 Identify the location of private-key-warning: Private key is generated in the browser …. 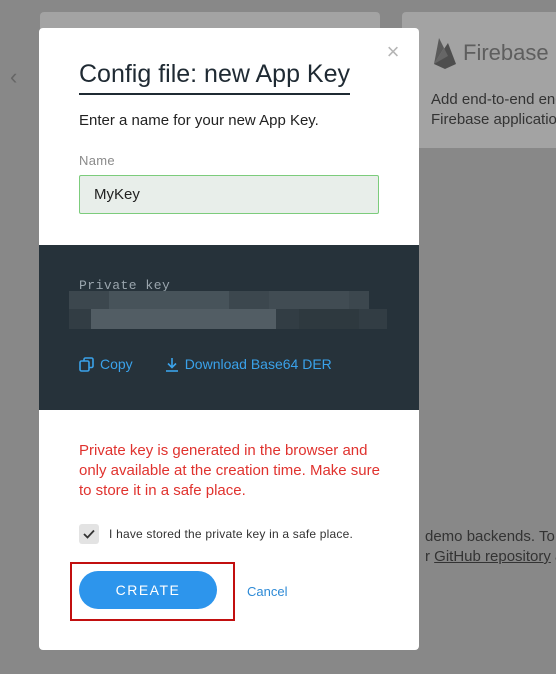
(229, 470).